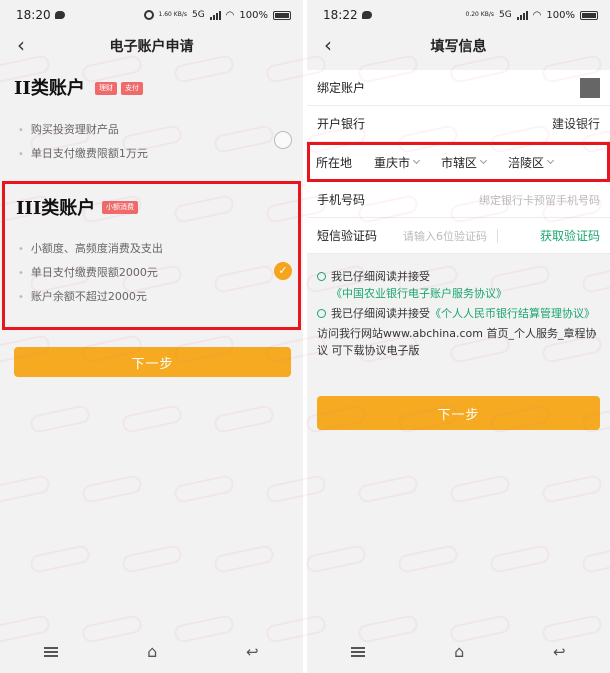 The width and height of the screenshot is (610, 673). What do you see at coordinates (479, 14) in the screenshot?
I see `network-speed: 0.20 KB/s` at bounding box center [479, 14].